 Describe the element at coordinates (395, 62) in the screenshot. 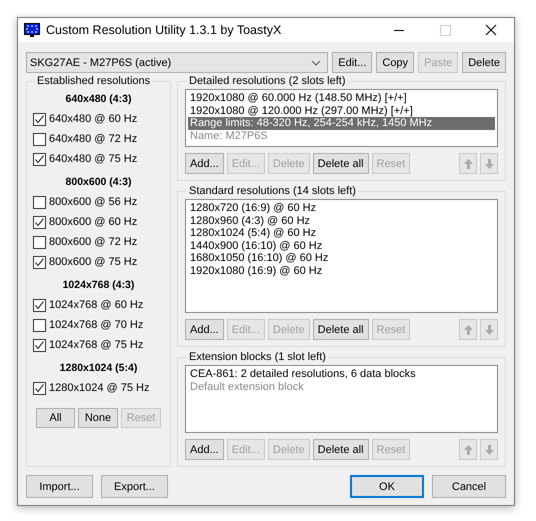

I see `toolbar-button: Copy` at that location.